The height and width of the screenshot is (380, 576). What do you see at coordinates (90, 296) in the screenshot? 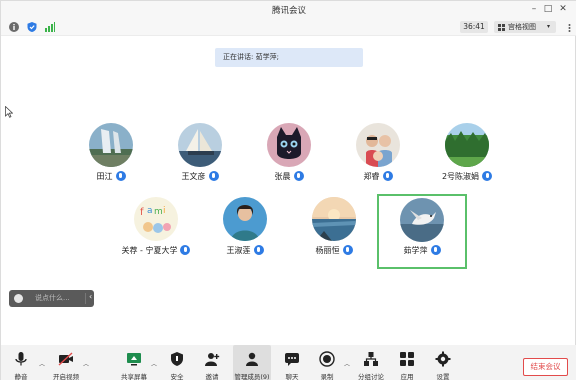
I see `collapse-icon: ‹` at bounding box center [90, 296].